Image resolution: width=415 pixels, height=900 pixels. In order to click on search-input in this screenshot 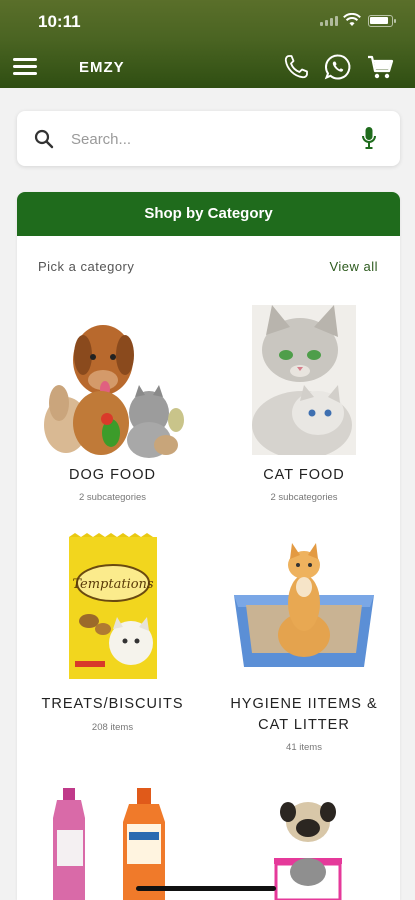, I will do `click(211, 139)`.